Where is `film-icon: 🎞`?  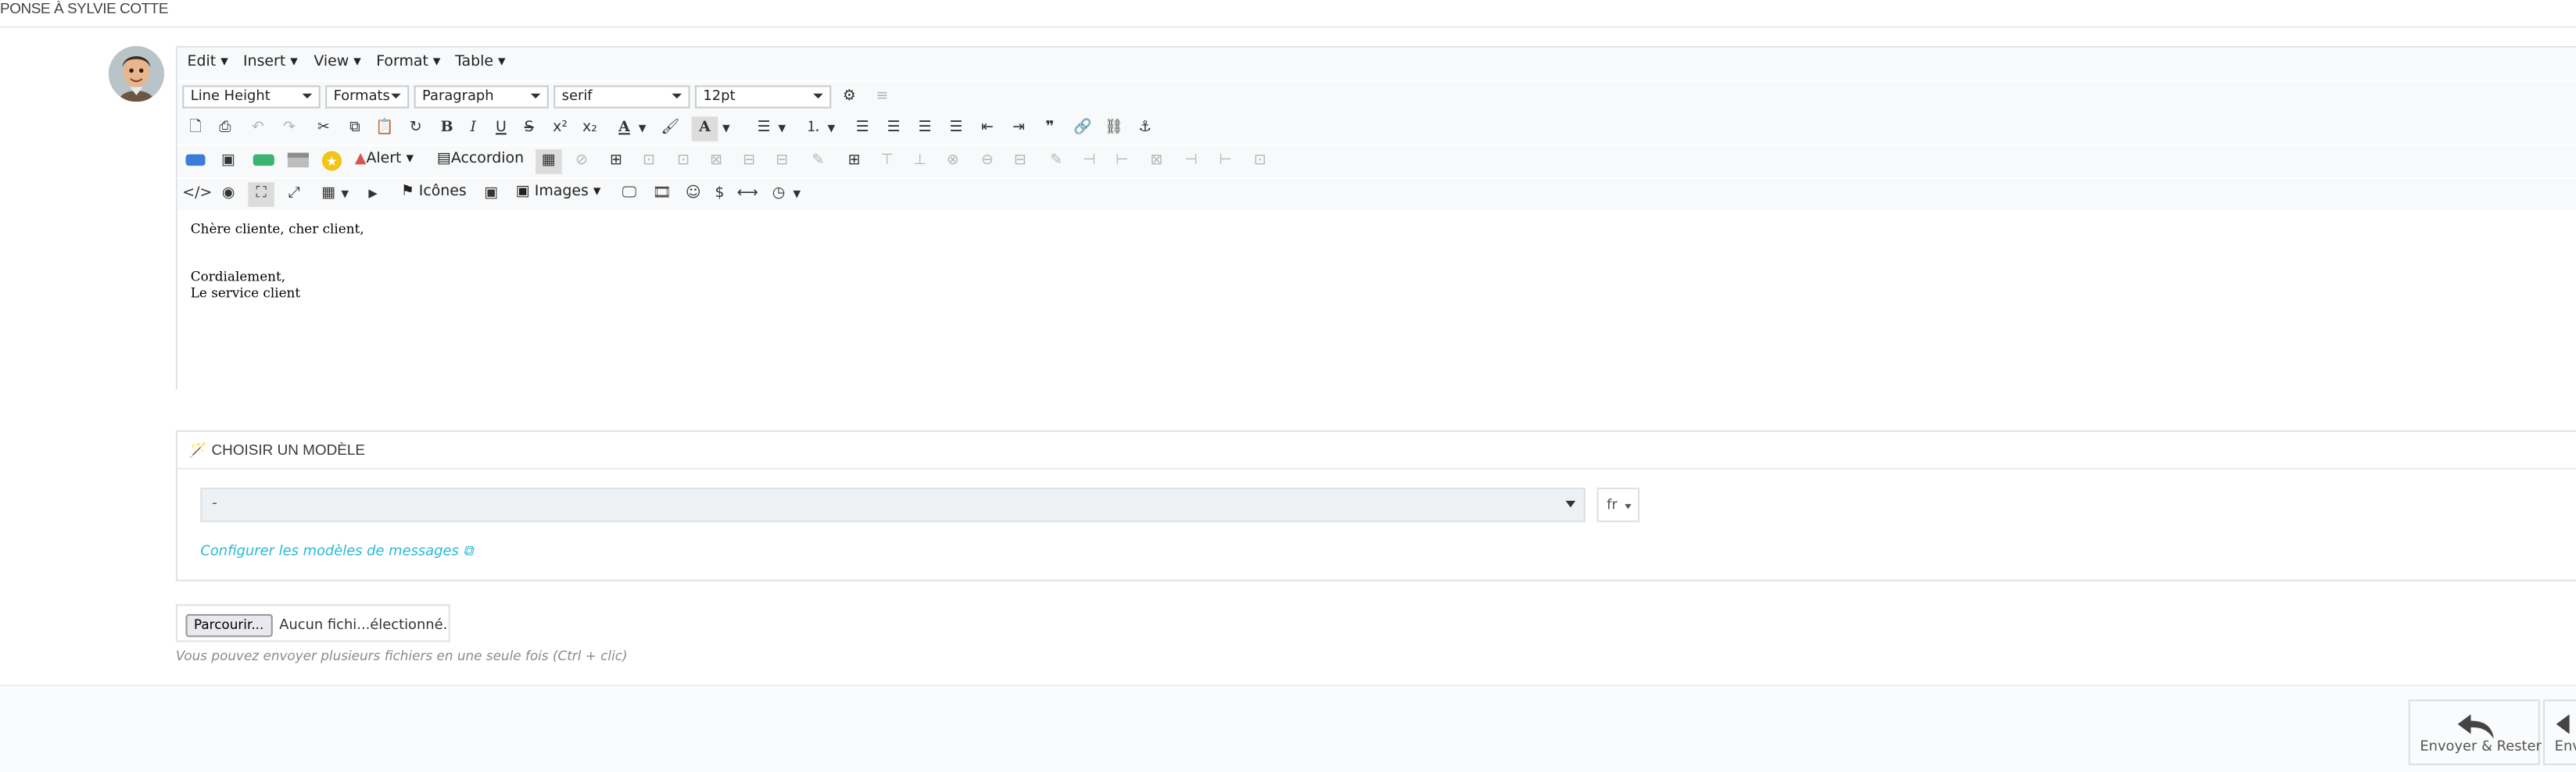
film-icon: 🎞 is located at coordinates (662, 195).